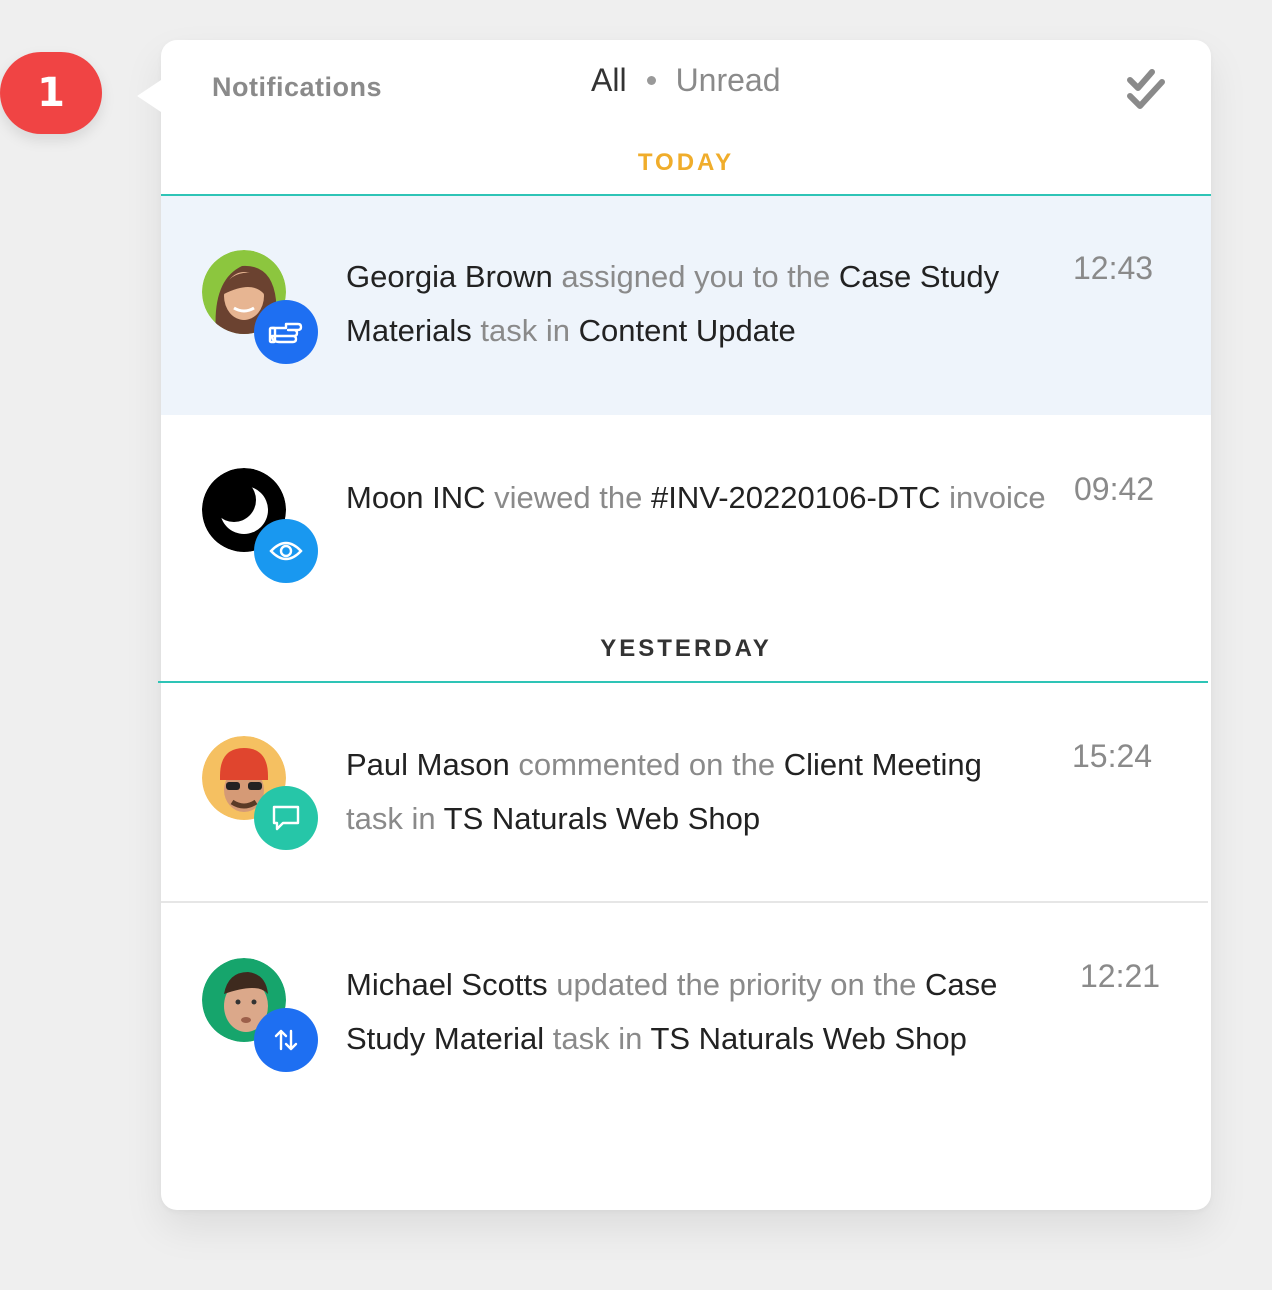  Describe the element at coordinates (1120, 976) in the screenshot. I see `notification-time: 12:21` at that location.